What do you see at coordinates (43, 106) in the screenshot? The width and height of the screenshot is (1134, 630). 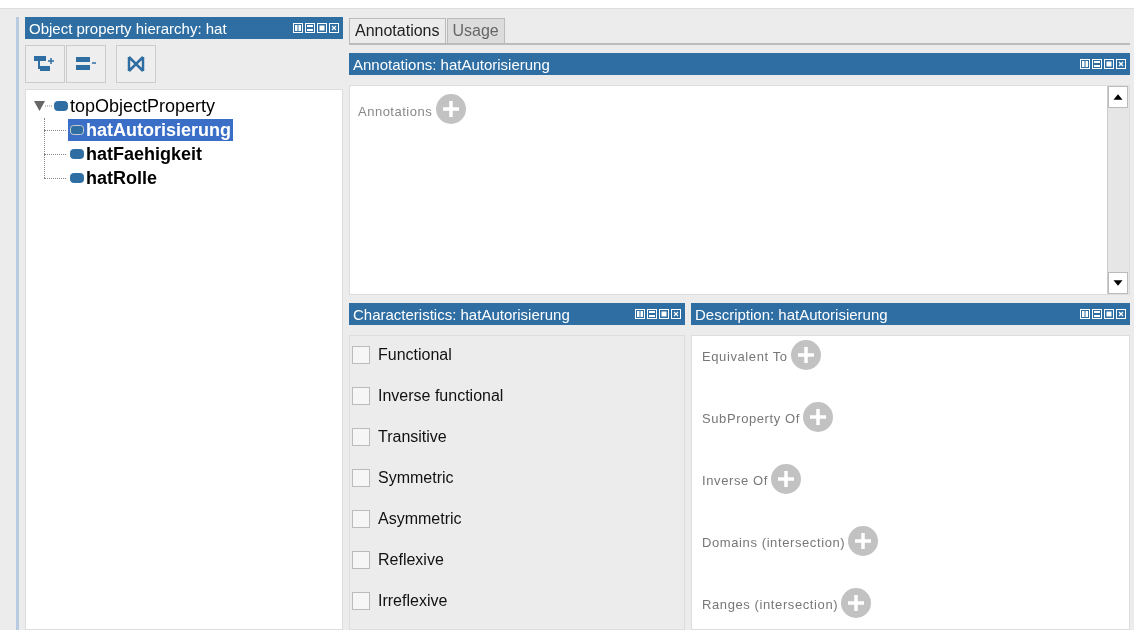 I see `expand-triangle-icon` at bounding box center [43, 106].